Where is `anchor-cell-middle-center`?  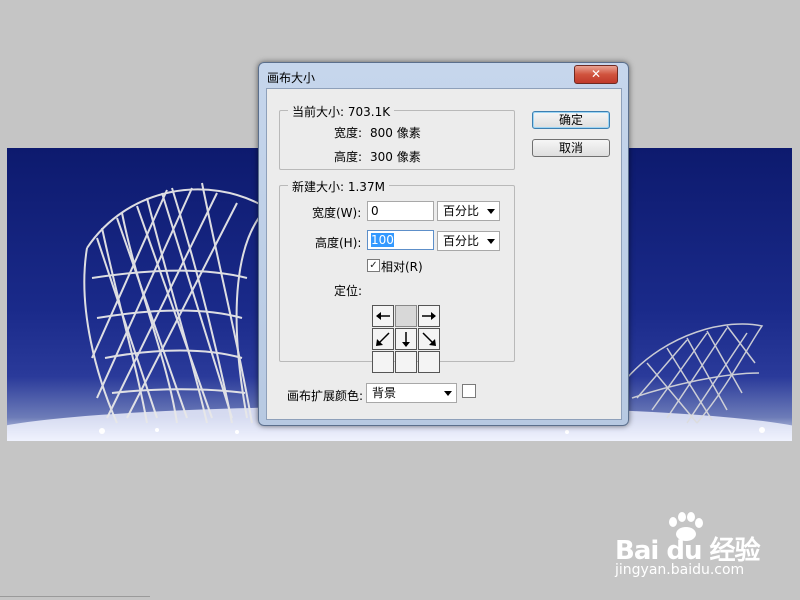 anchor-cell-middle-center is located at coordinates (406, 339).